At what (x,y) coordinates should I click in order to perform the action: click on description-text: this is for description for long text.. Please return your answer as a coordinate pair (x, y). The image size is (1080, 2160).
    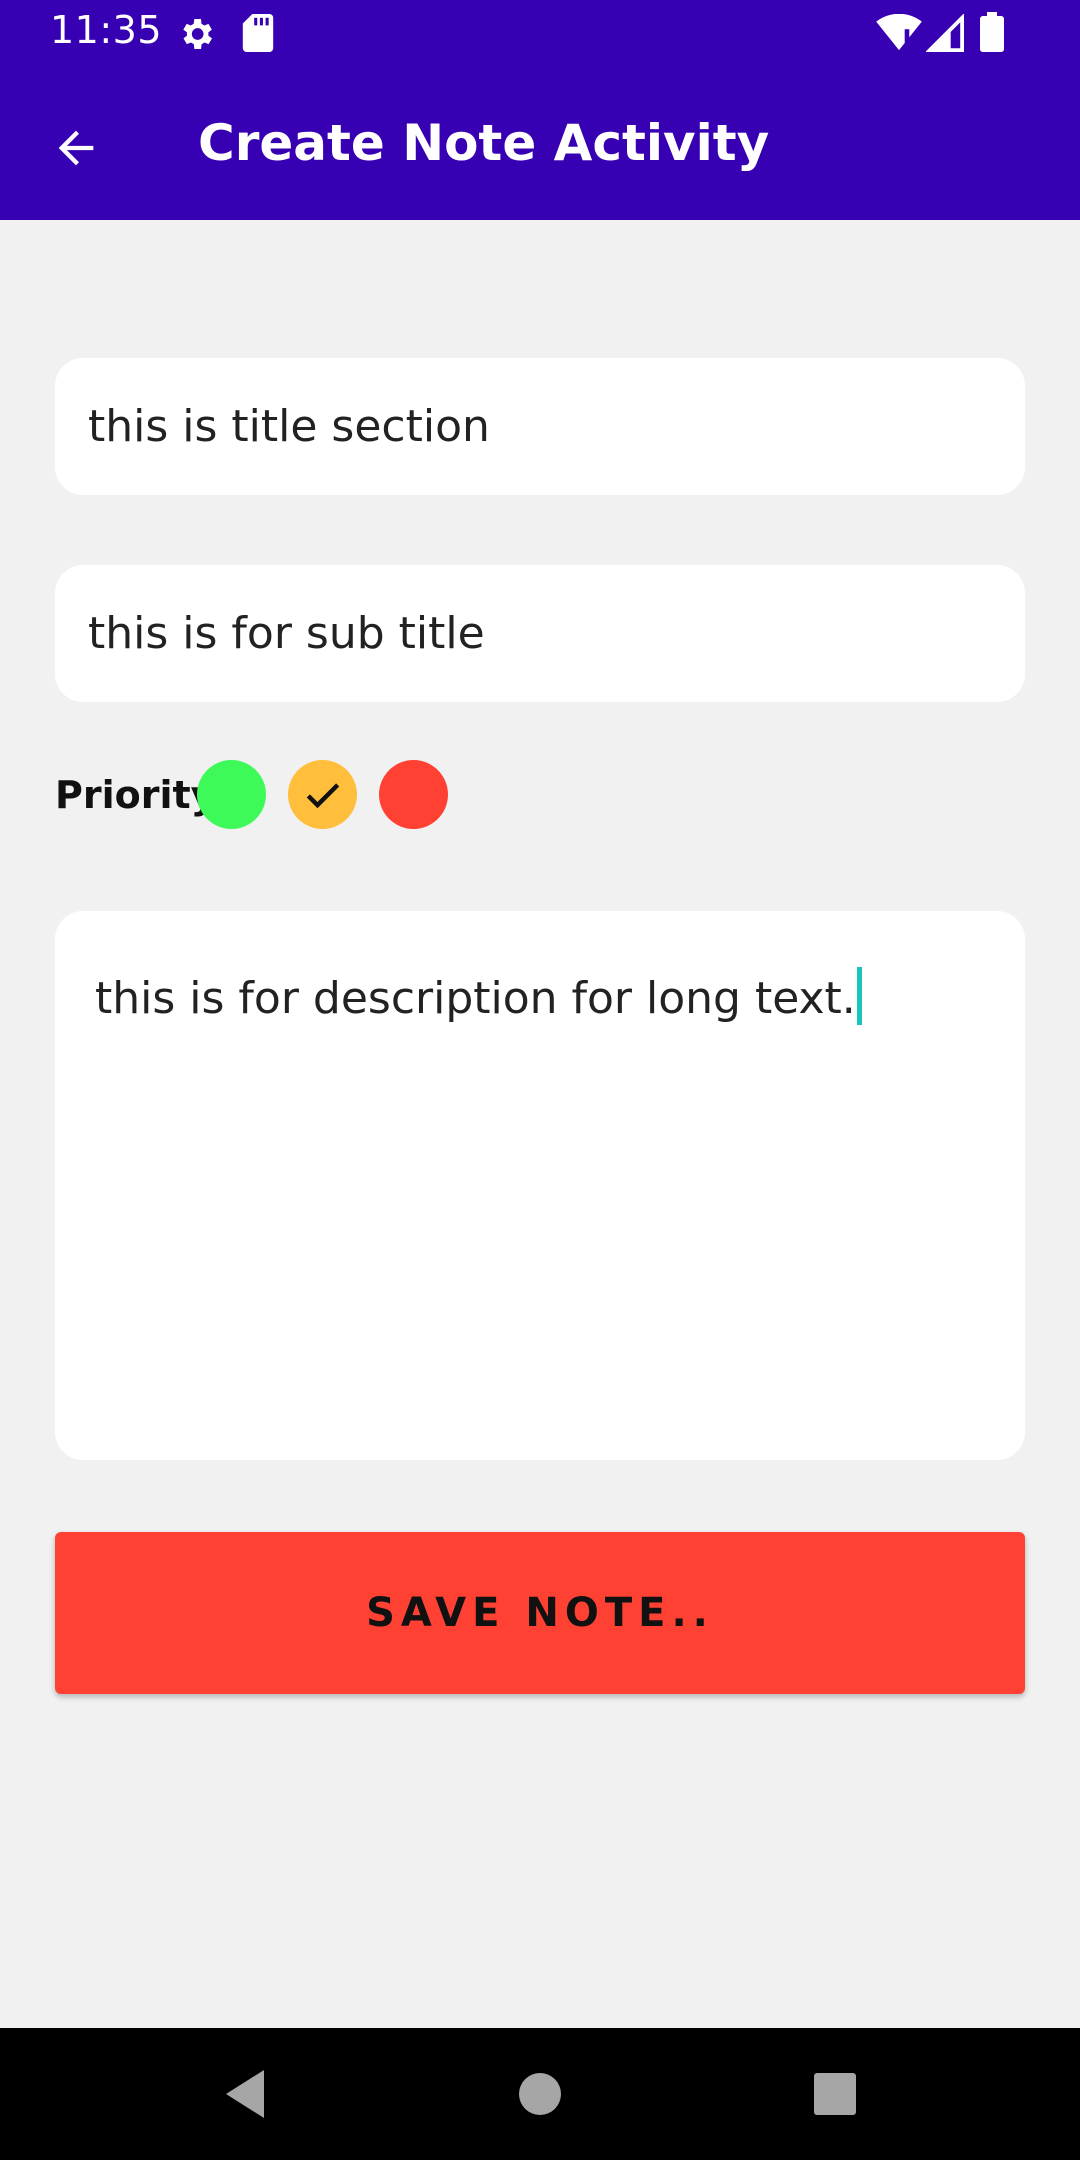
    Looking at the image, I should click on (475, 998).